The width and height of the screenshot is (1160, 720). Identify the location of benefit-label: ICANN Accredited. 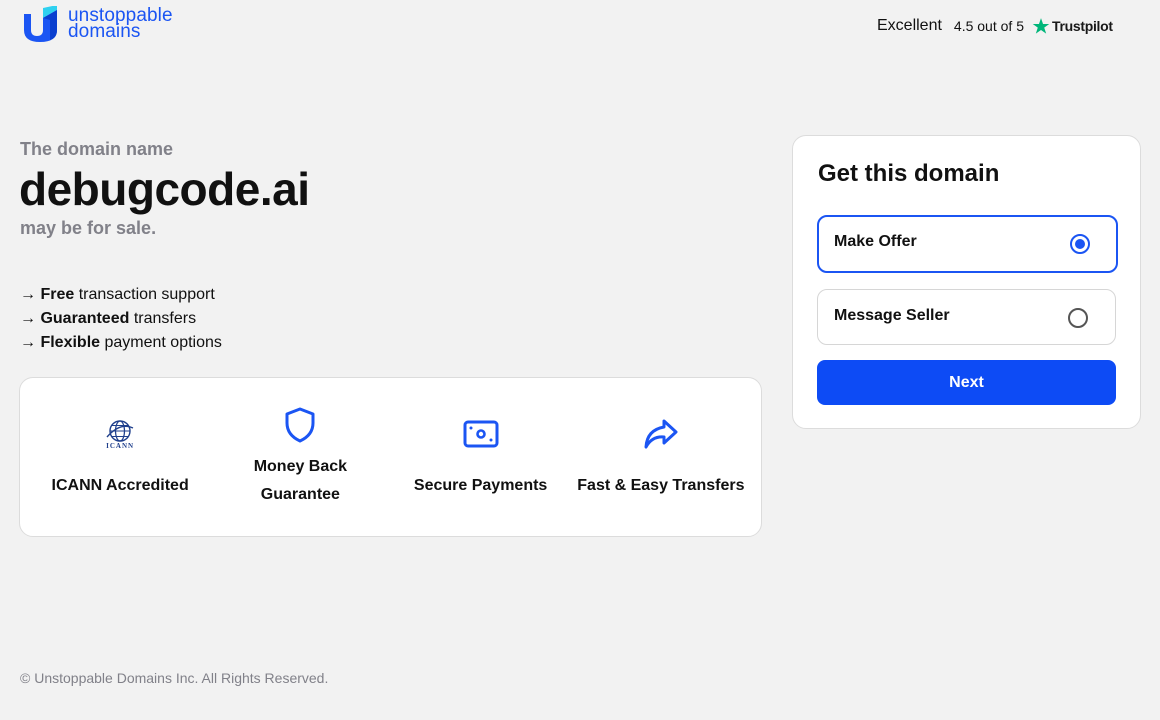
(120, 485).